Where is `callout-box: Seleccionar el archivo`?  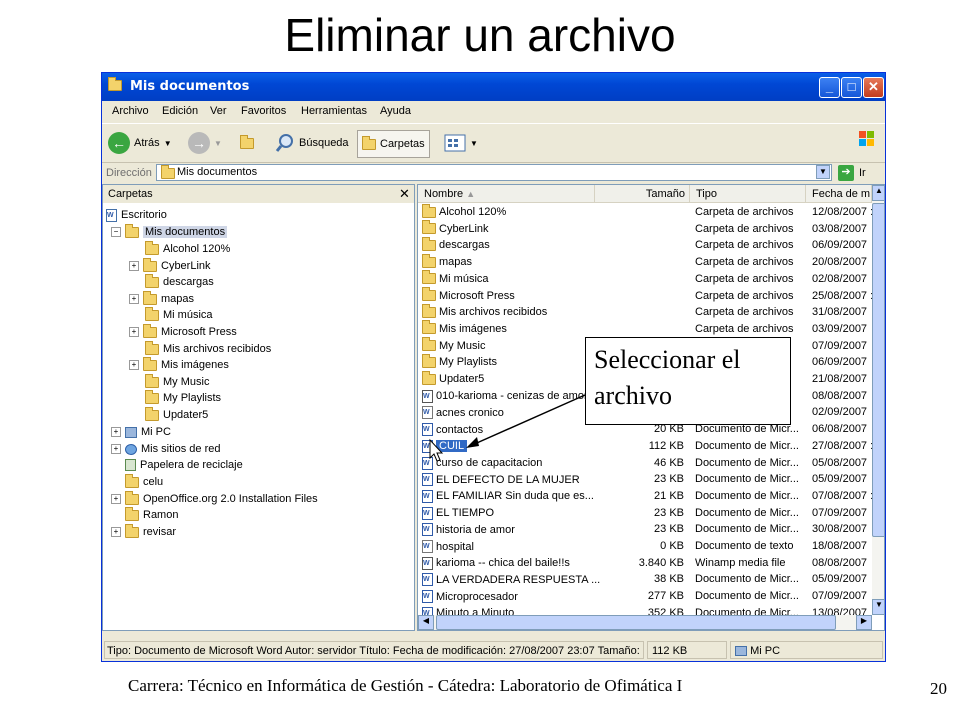 callout-box: Seleccionar el archivo is located at coordinates (688, 381).